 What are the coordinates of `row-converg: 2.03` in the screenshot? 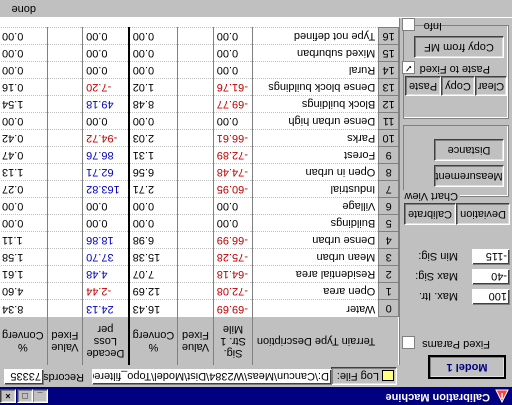 It's located at (153, 138).